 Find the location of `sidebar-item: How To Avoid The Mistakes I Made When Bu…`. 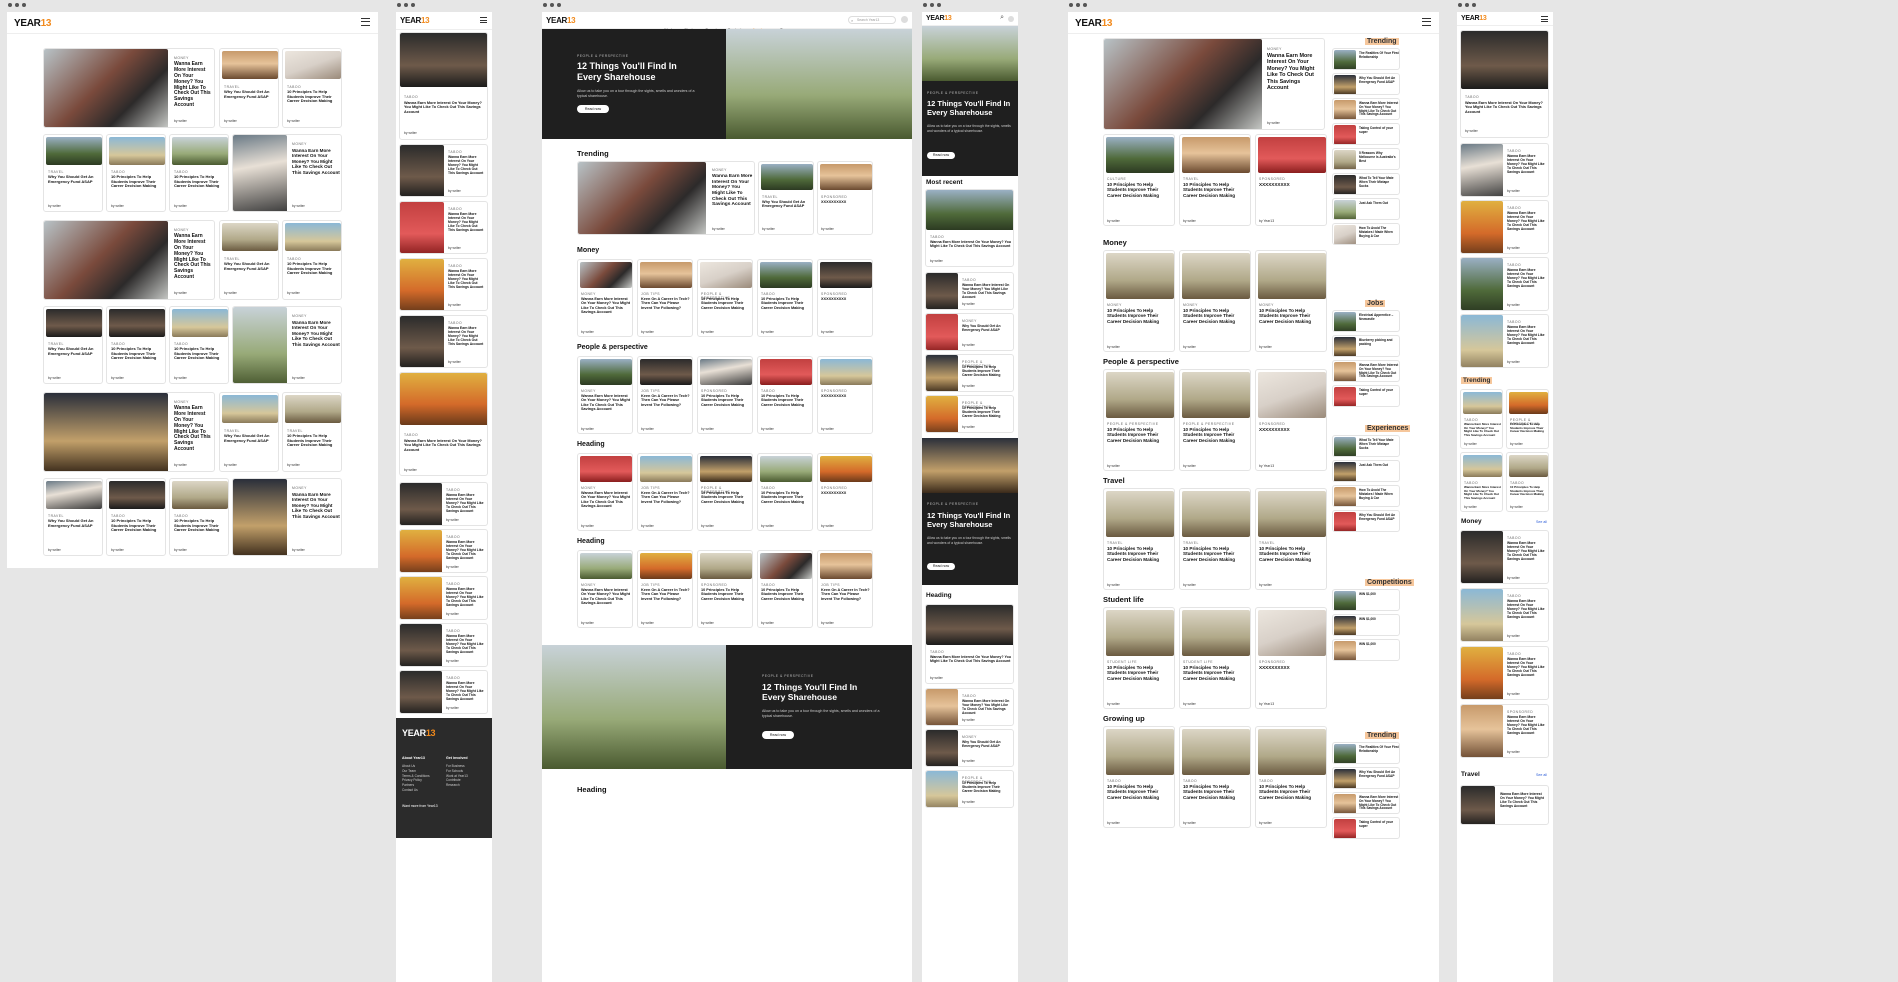

sidebar-item: How To Avoid The Mistakes I Made When Bu… is located at coordinates (1366, 496).